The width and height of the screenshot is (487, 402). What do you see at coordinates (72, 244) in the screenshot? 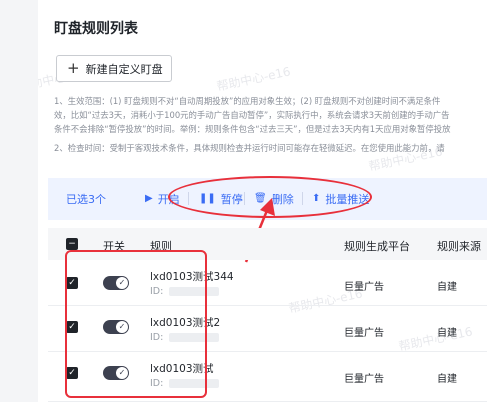
I see `select-all-checkbox: −` at bounding box center [72, 244].